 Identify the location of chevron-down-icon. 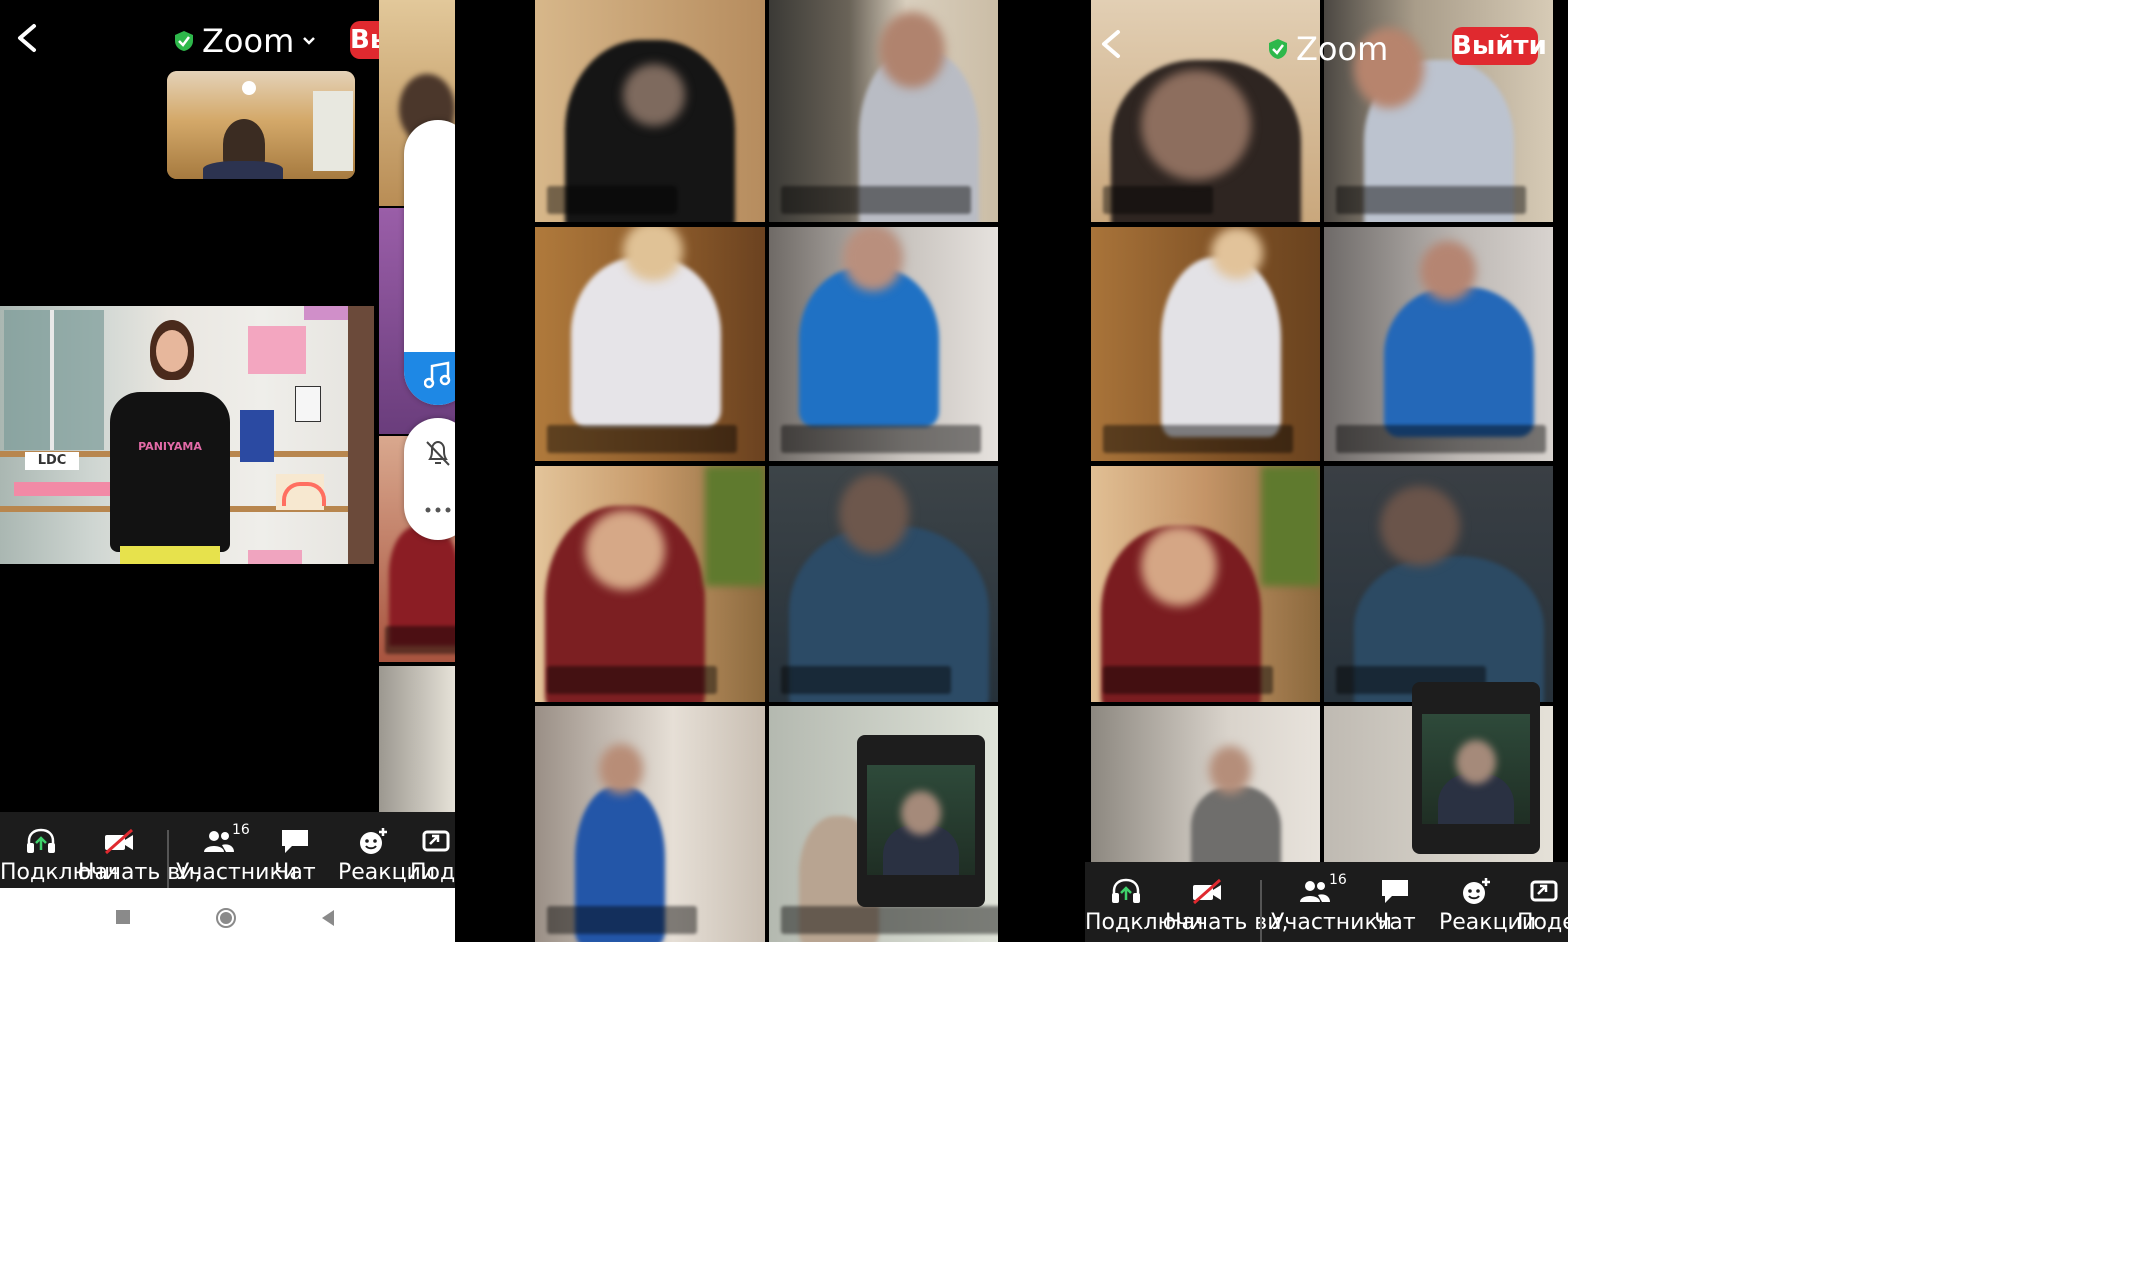
(309, 41).